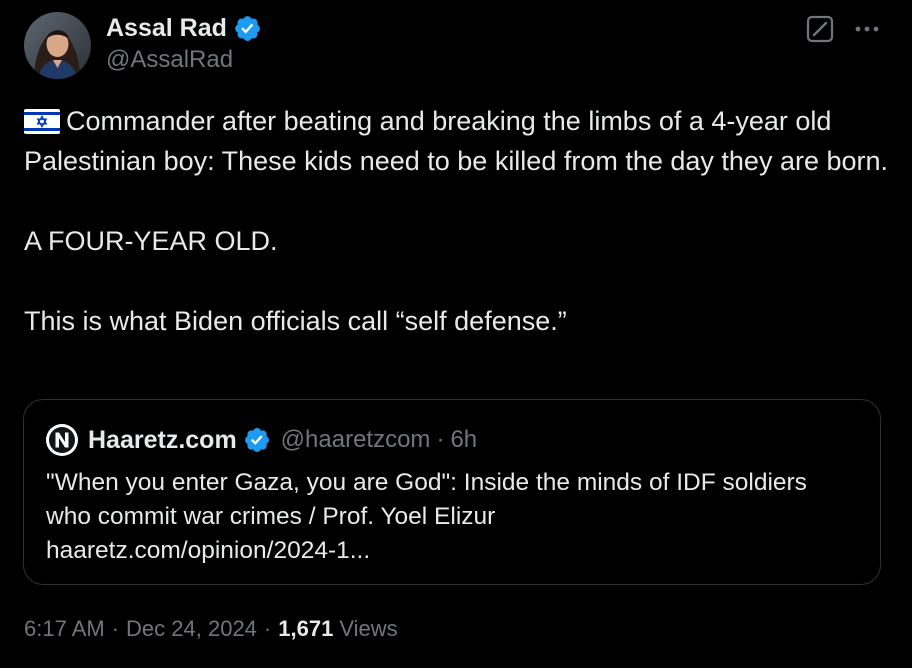 The image size is (912, 668). What do you see at coordinates (62, 440) in the screenshot?
I see `haaretz-logo-icon` at bounding box center [62, 440].